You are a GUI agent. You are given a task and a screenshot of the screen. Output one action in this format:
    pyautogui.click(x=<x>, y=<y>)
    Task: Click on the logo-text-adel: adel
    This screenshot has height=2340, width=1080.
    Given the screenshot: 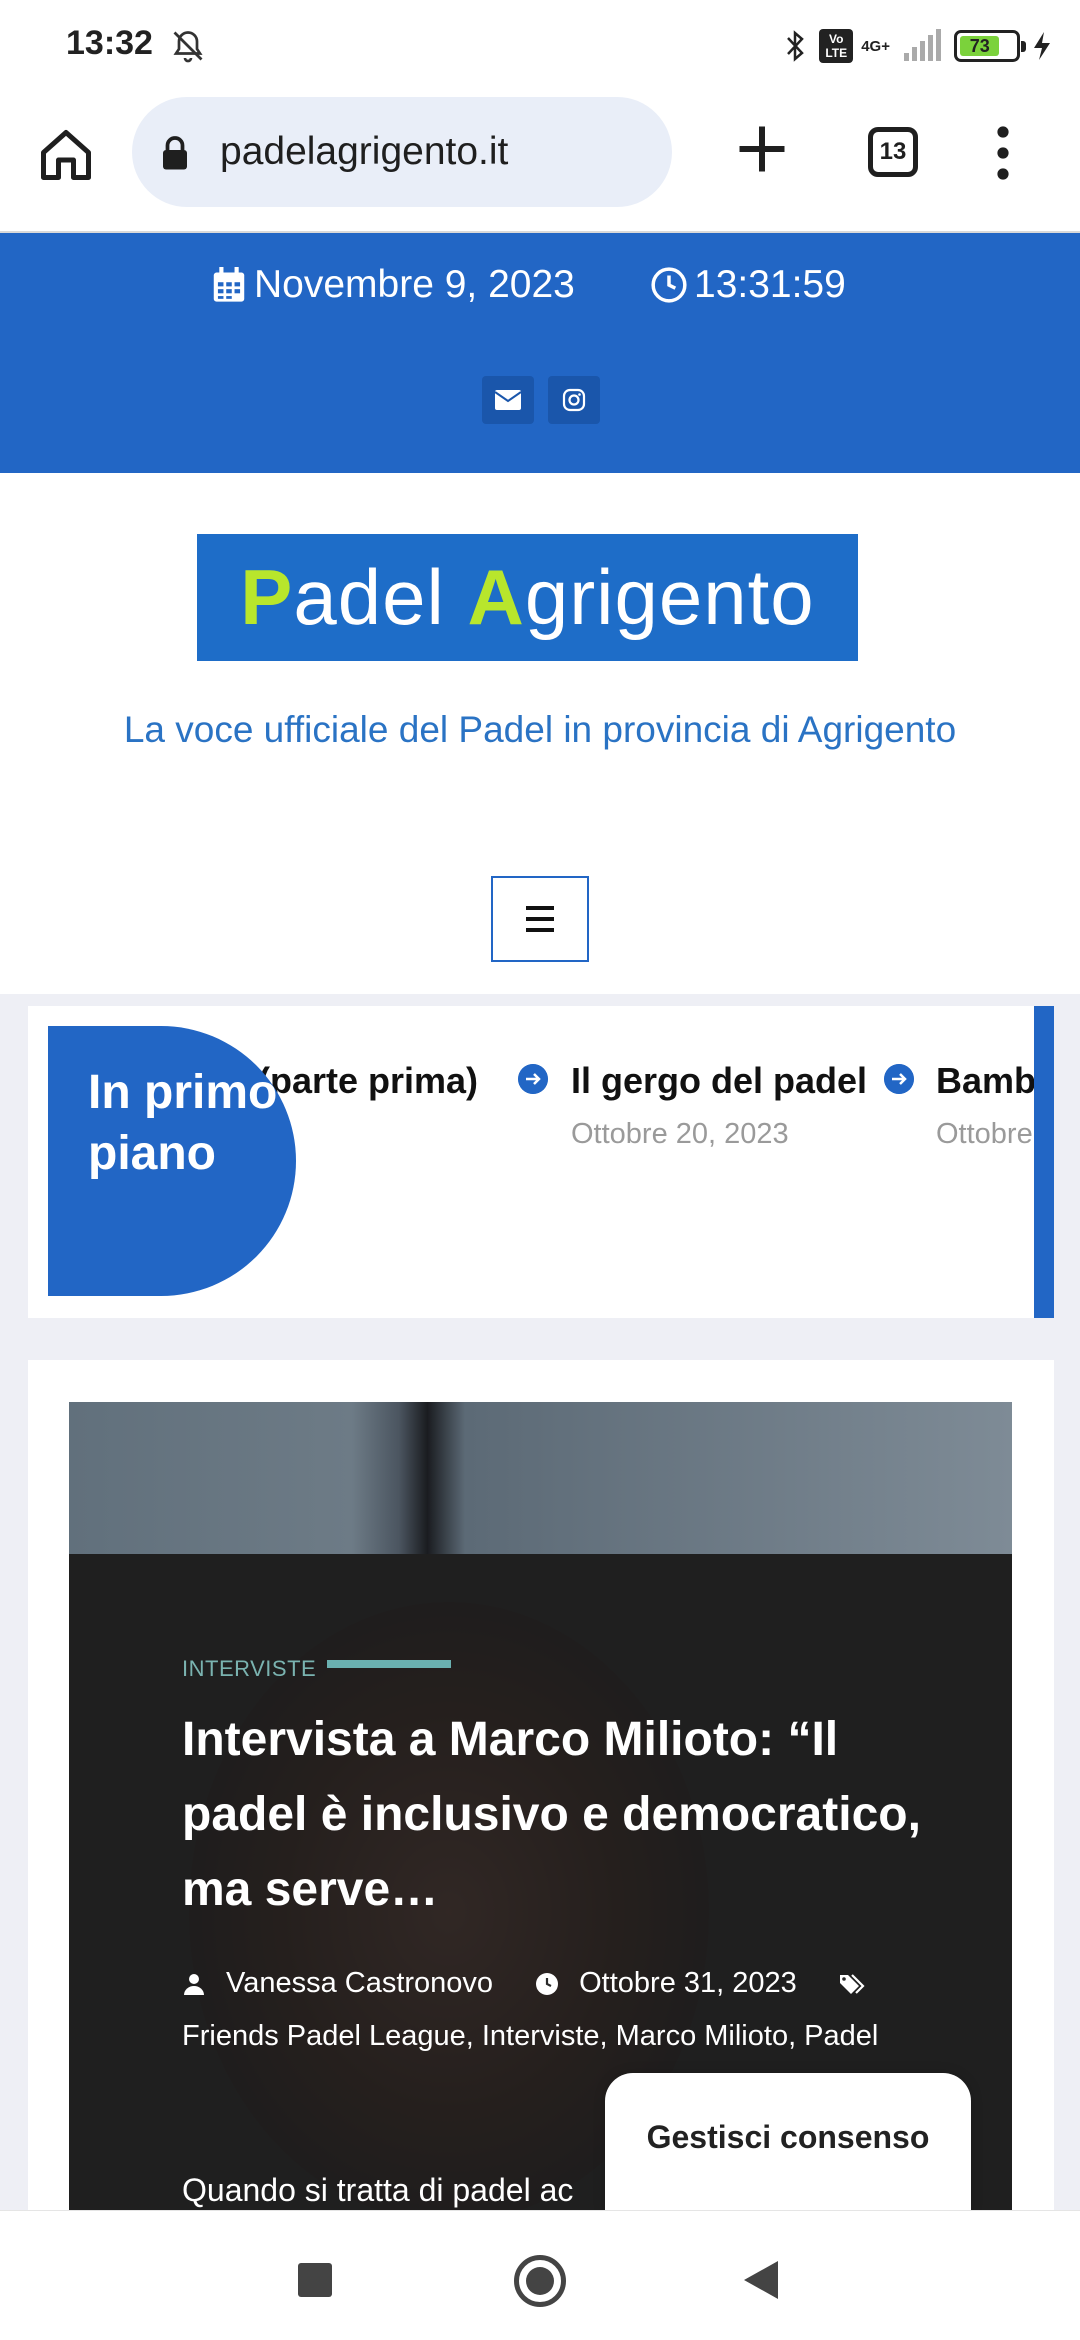 What is the action you would take?
    pyautogui.click(x=380, y=597)
    